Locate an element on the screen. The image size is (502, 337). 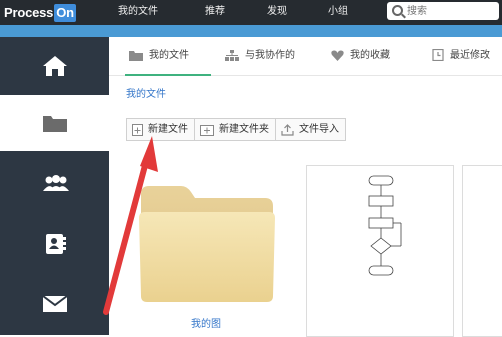
upload-icon is located at coordinates (287, 129).